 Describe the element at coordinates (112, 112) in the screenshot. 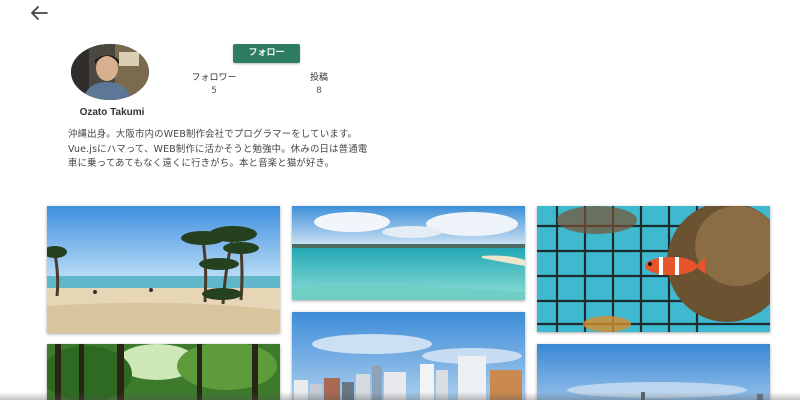

I see `username: Ozato Takumi` at that location.